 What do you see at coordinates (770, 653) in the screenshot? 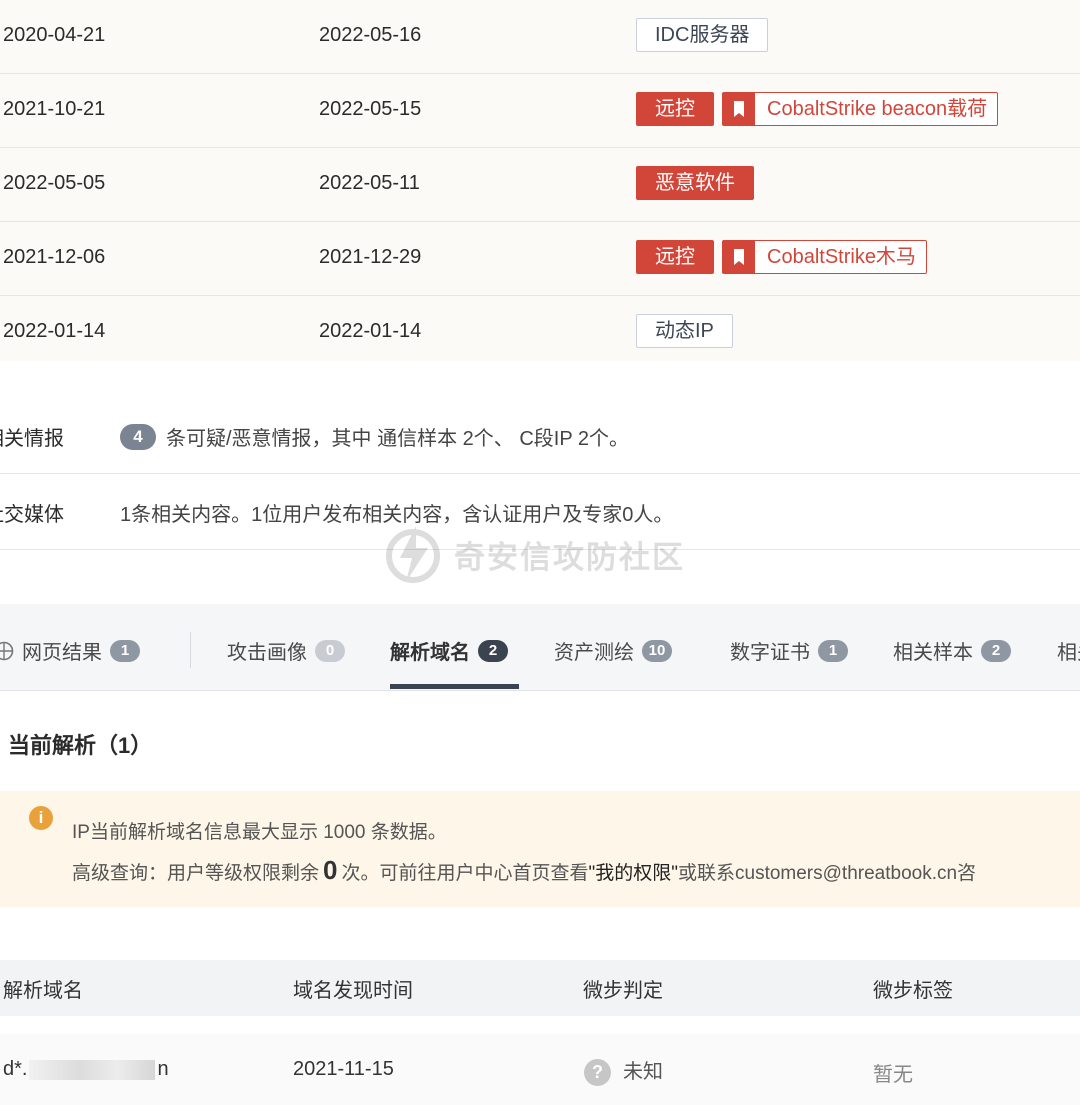
I see `tab-label: 数字证书` at bounding box center [770, 653].